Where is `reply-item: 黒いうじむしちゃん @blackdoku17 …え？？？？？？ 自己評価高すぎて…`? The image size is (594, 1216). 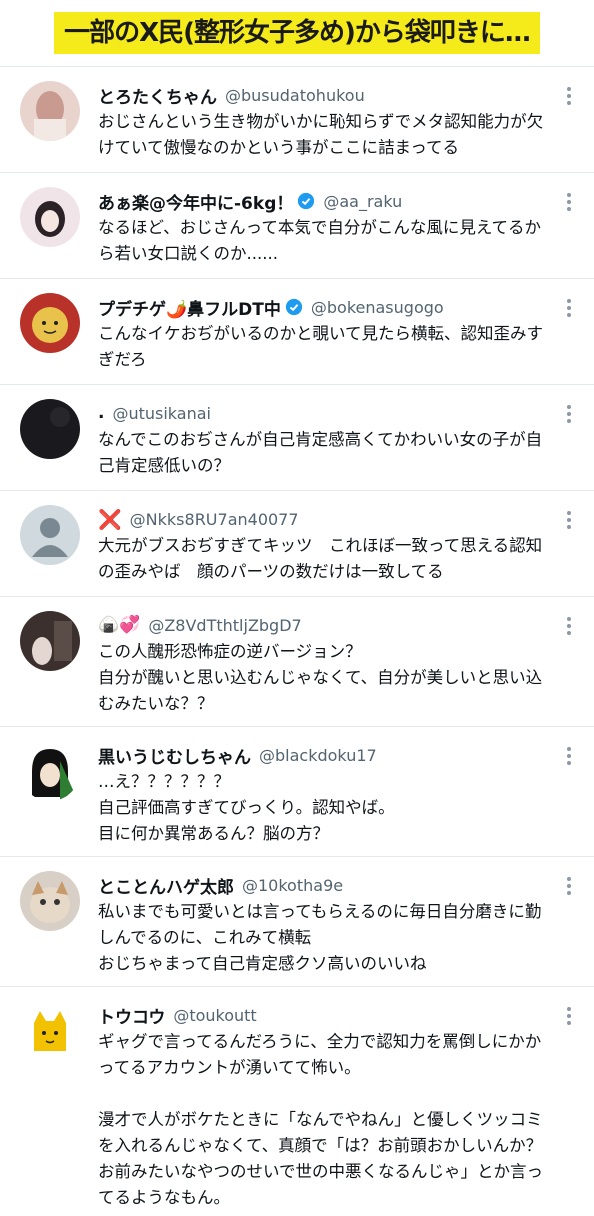
reply-item: 黒いうじむしちゃん @blackdoku17 …え？？？？？？ 自己評価高すぎて… is located at coordinates (297, 791).